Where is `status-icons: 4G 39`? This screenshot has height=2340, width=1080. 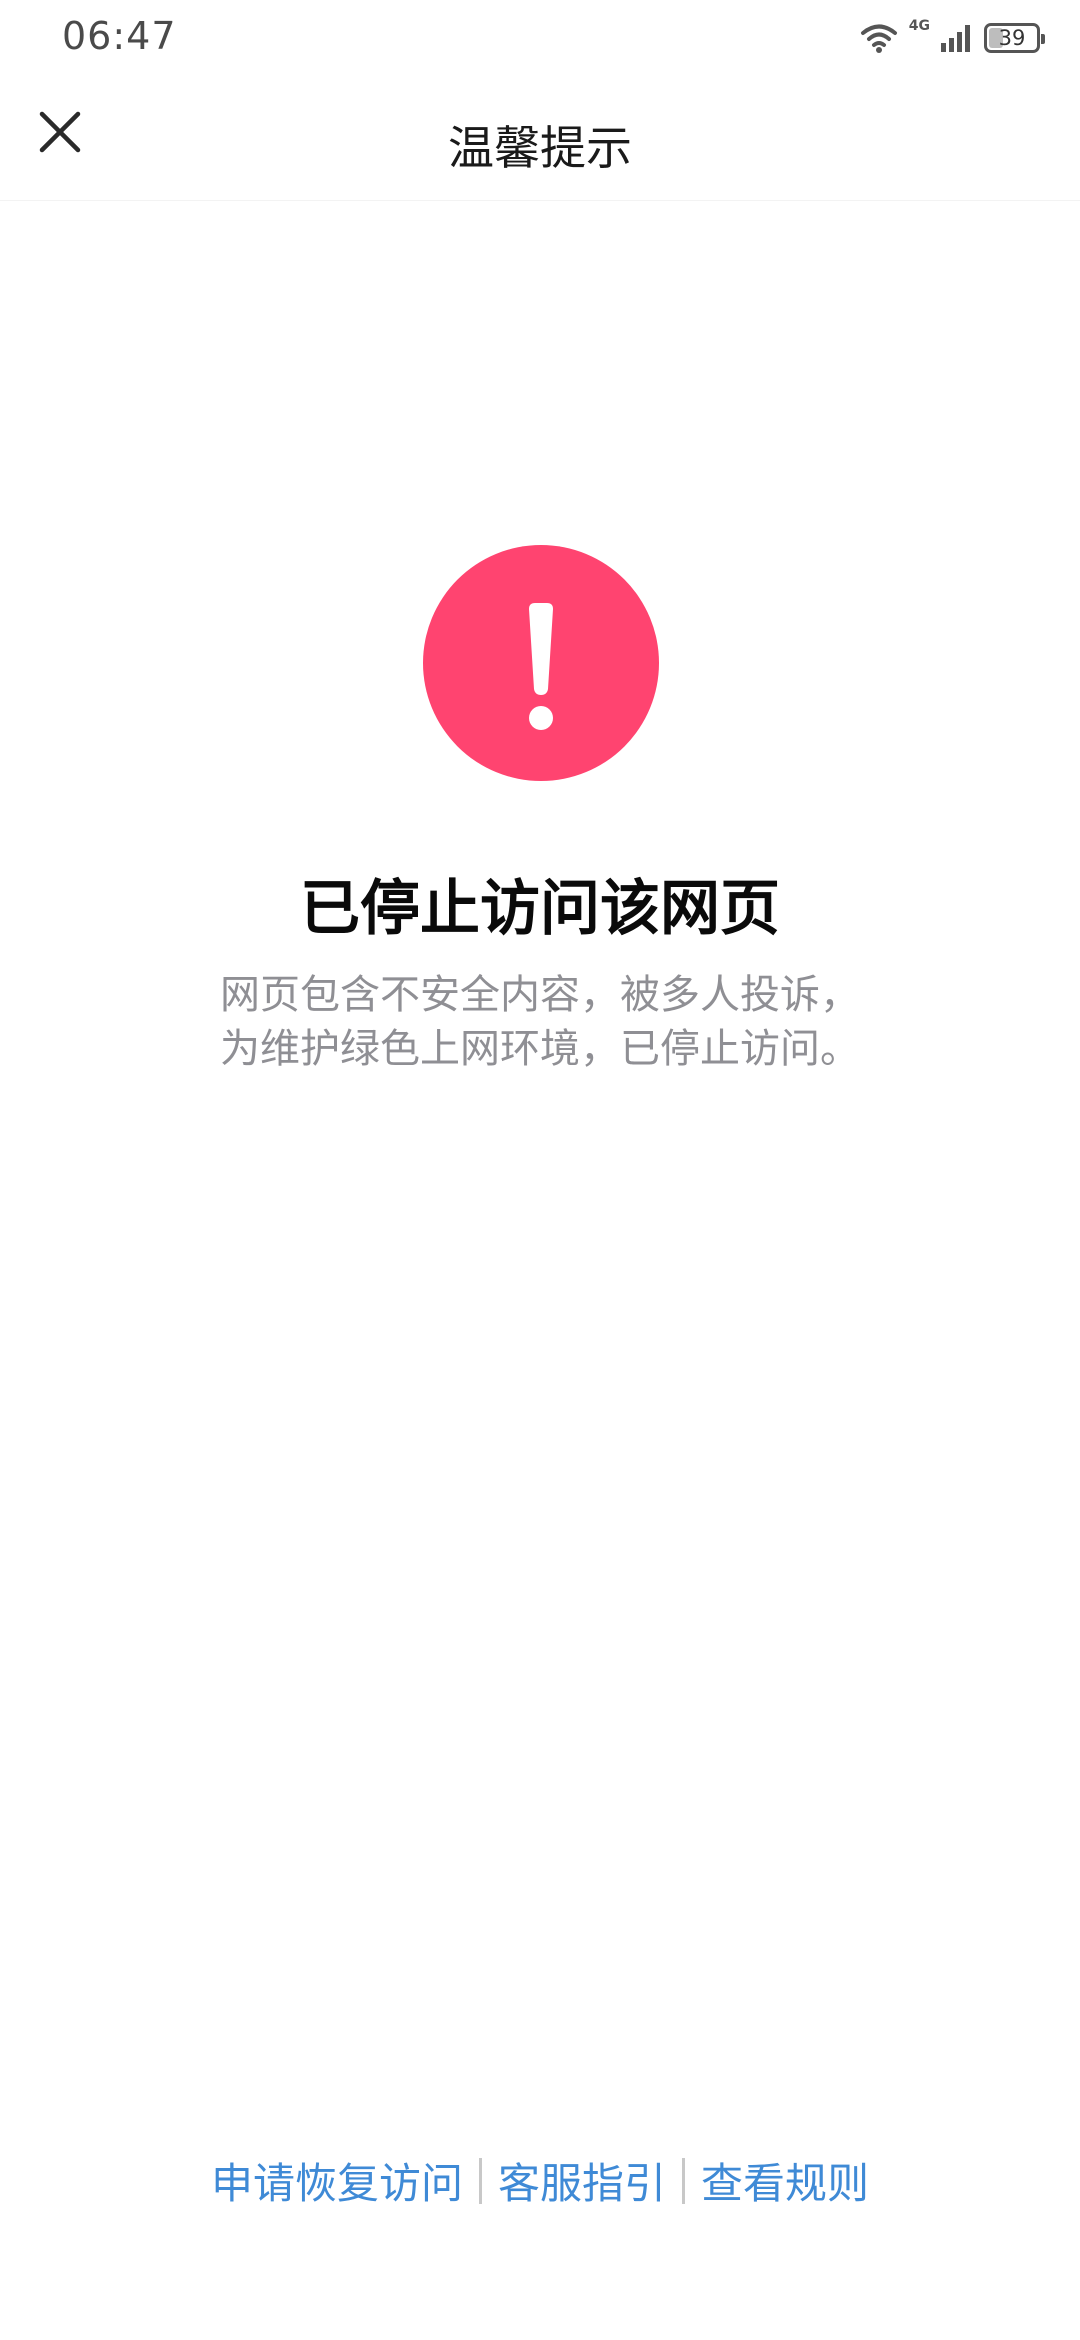 status-icons: 4G 39 is located at coordinates (952, 38).